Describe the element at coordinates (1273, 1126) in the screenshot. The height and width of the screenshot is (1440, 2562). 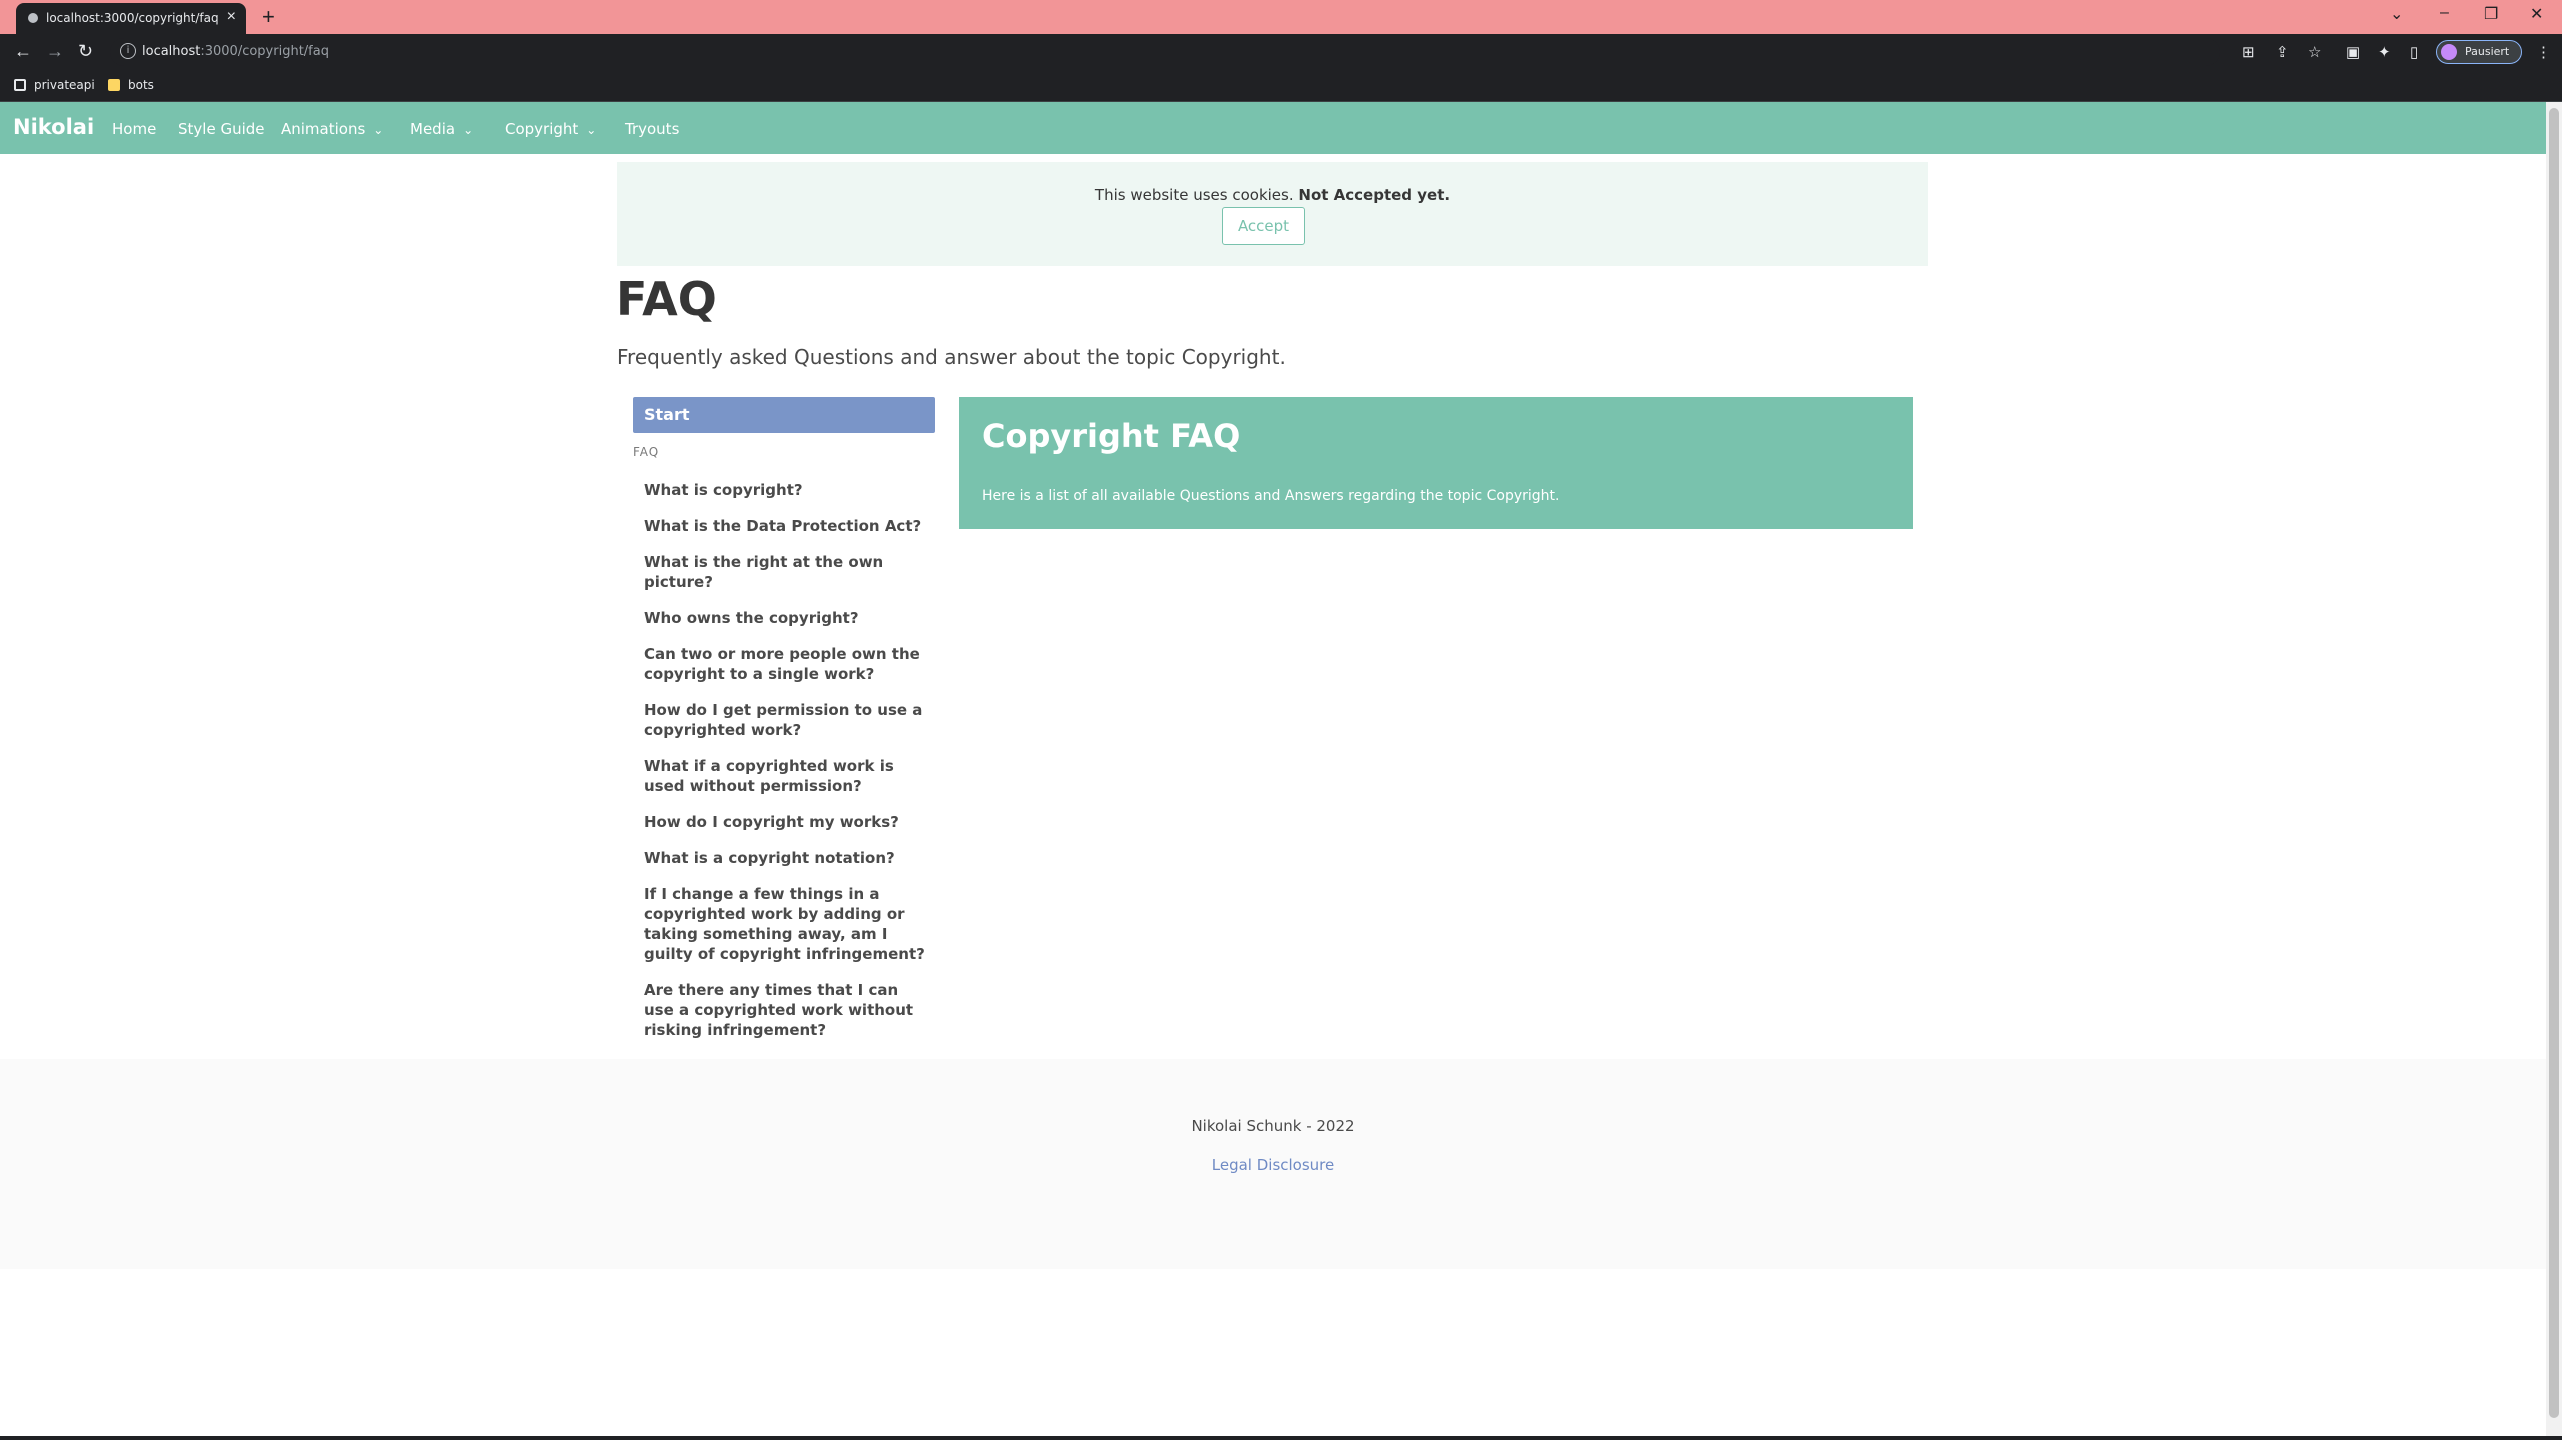
I see `footer-copyright: Nikolai Schunk - 2022` at that location.